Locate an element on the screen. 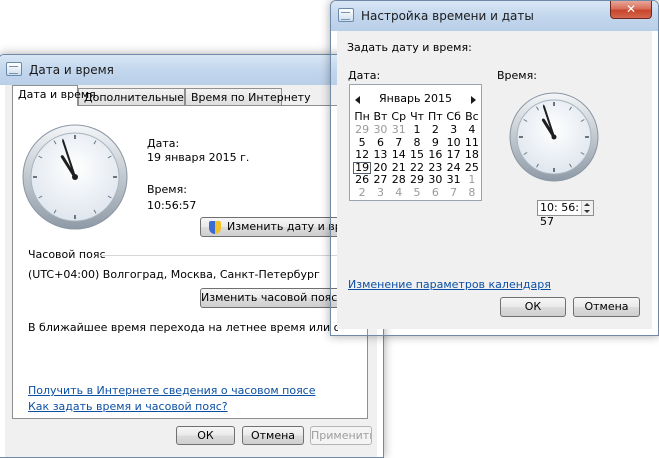  dialog-titlebar: Настройка времени и даты ✕ is located at coordinates (494, 16).